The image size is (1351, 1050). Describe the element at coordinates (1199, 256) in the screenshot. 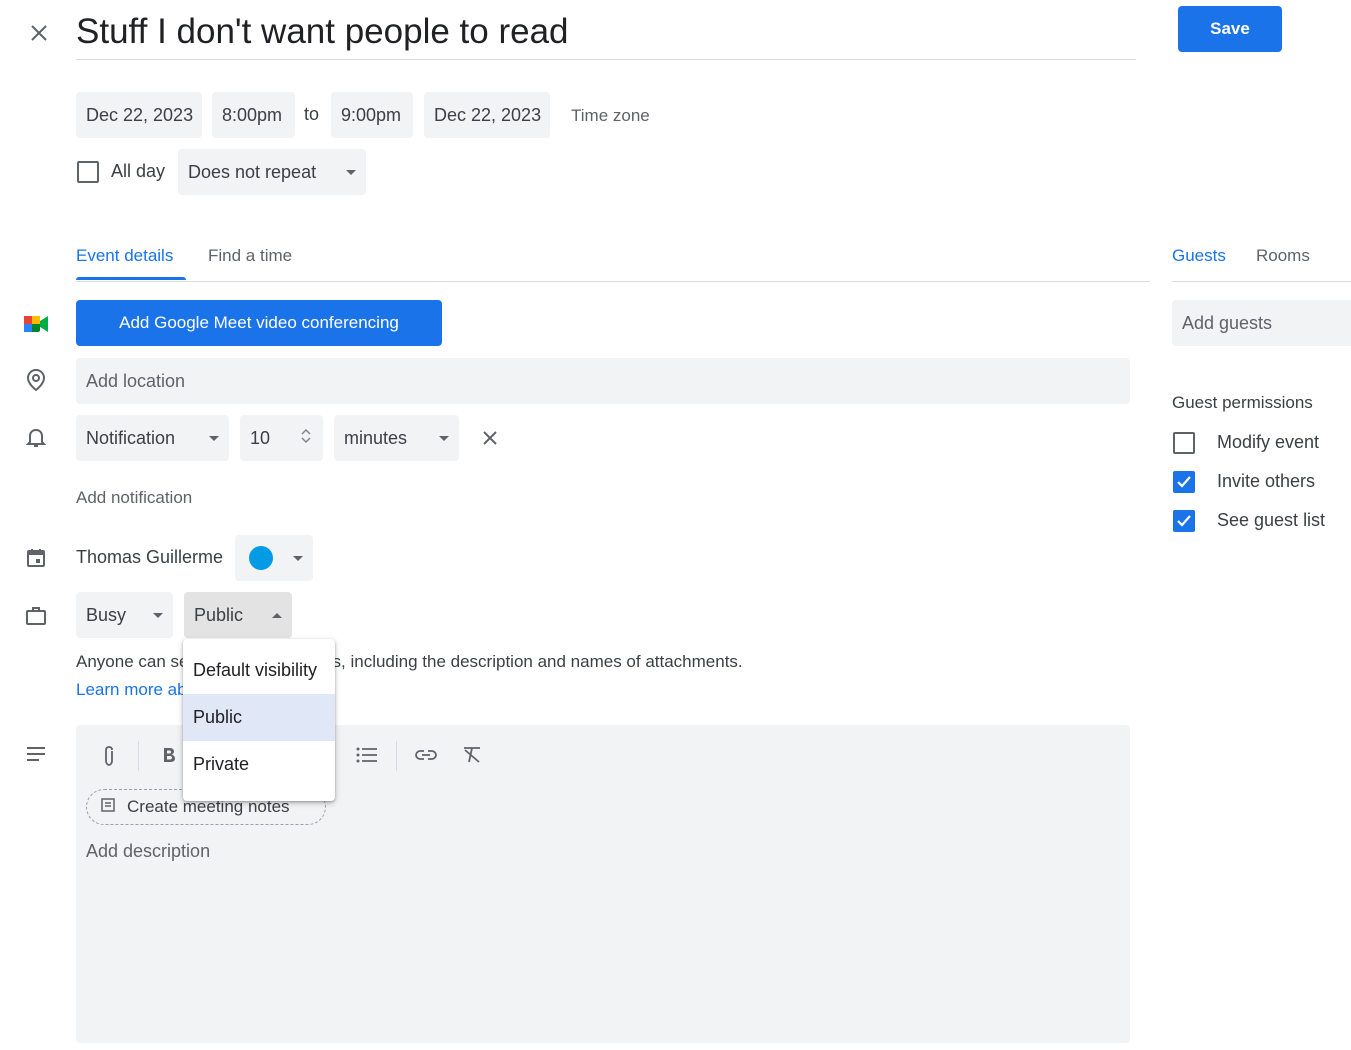

I see `tab-guests: Guests` at that location.